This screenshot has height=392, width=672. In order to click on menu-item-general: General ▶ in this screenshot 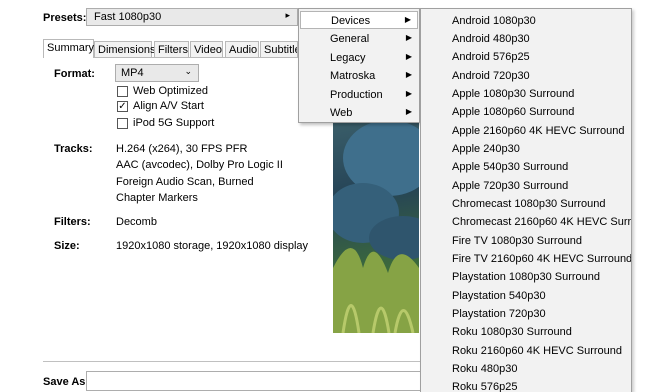, I will do `click(359, 39)`.